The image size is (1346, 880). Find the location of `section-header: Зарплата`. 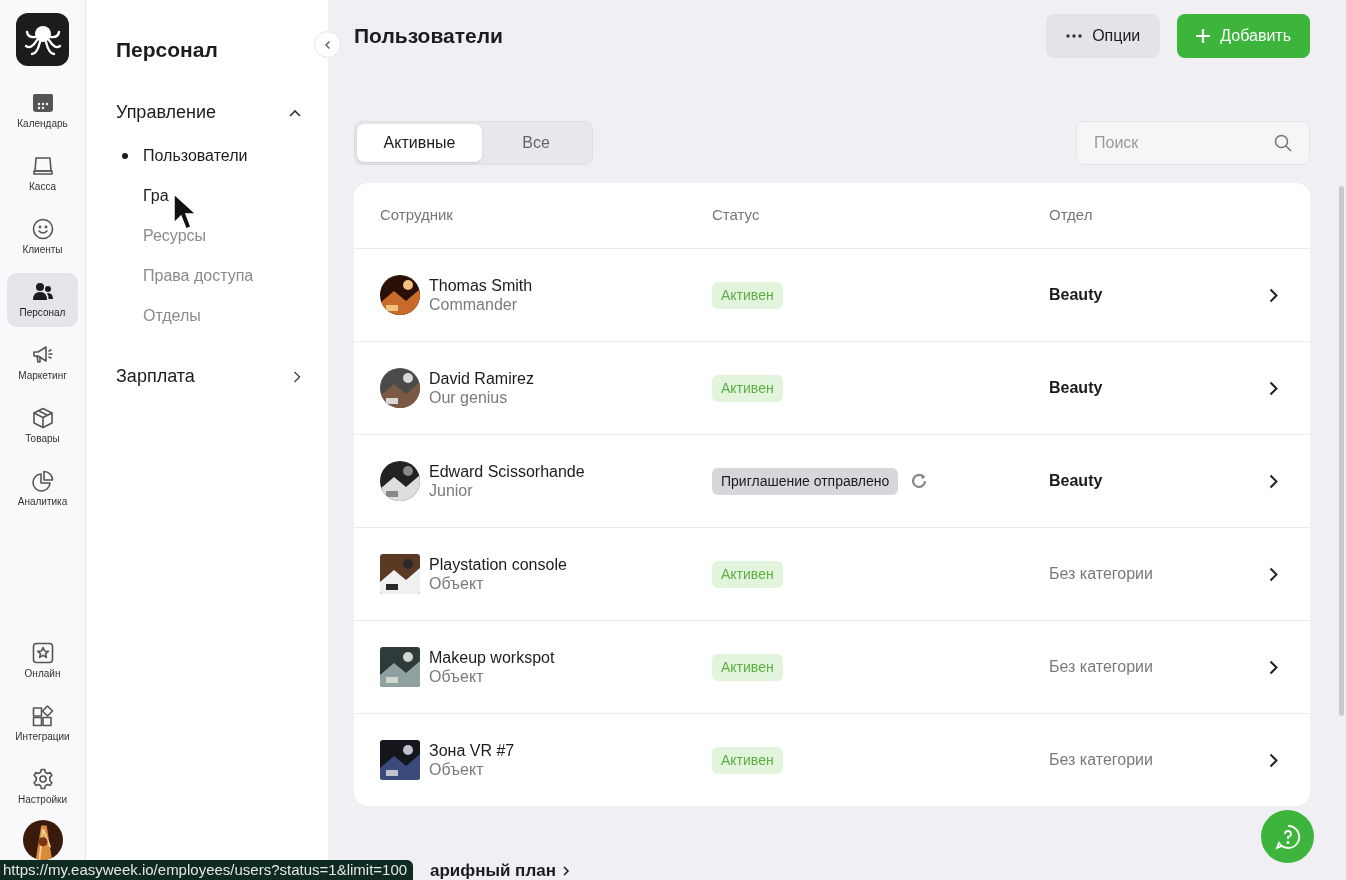

section-header: Зарплата is located at coordinates (208, 376).